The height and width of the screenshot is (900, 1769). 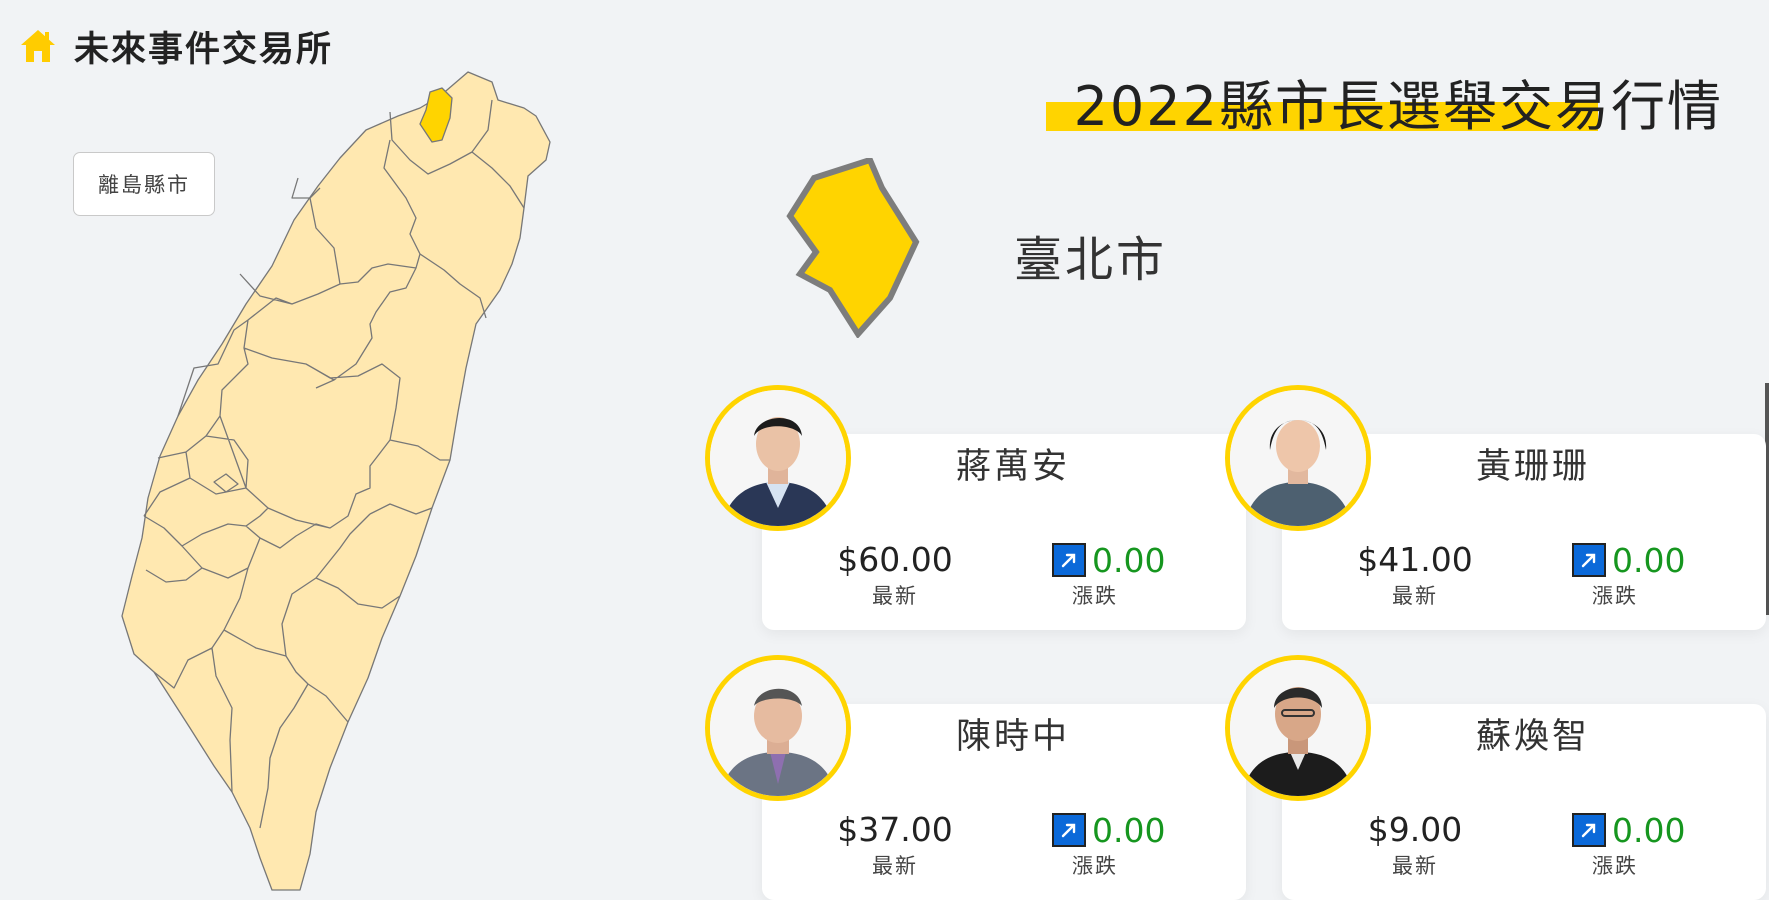 I want to click on page-header: 2022縣市長選舉交易行情, so click(x=1396, y=102).